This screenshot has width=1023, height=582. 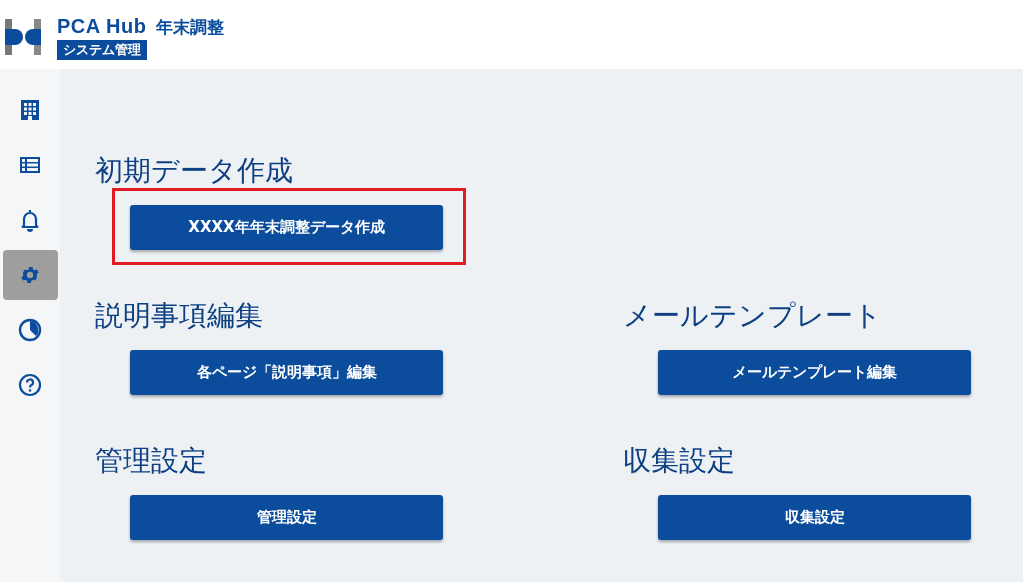 What do you see at coordinates (30, 330) in the screenshot?
I see `pie-chart-icon` at bounding box center [30, 330].